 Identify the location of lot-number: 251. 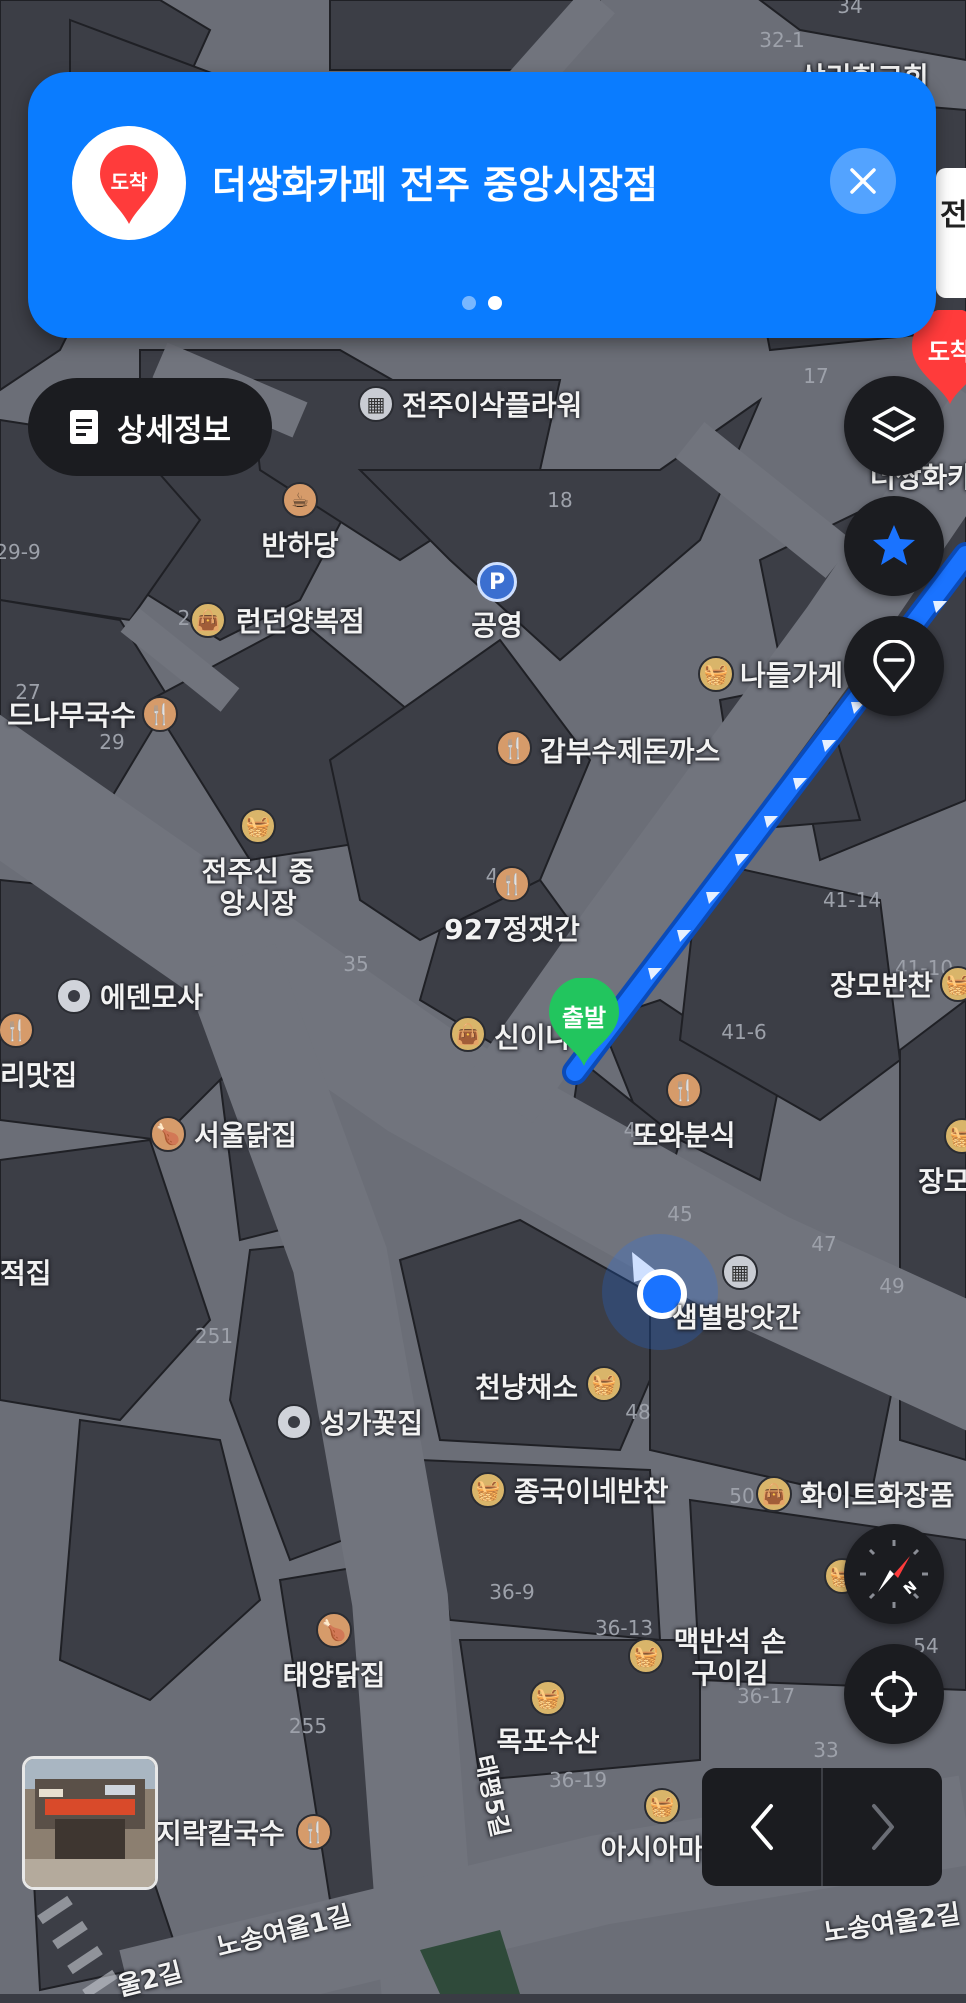
(214, 1336).